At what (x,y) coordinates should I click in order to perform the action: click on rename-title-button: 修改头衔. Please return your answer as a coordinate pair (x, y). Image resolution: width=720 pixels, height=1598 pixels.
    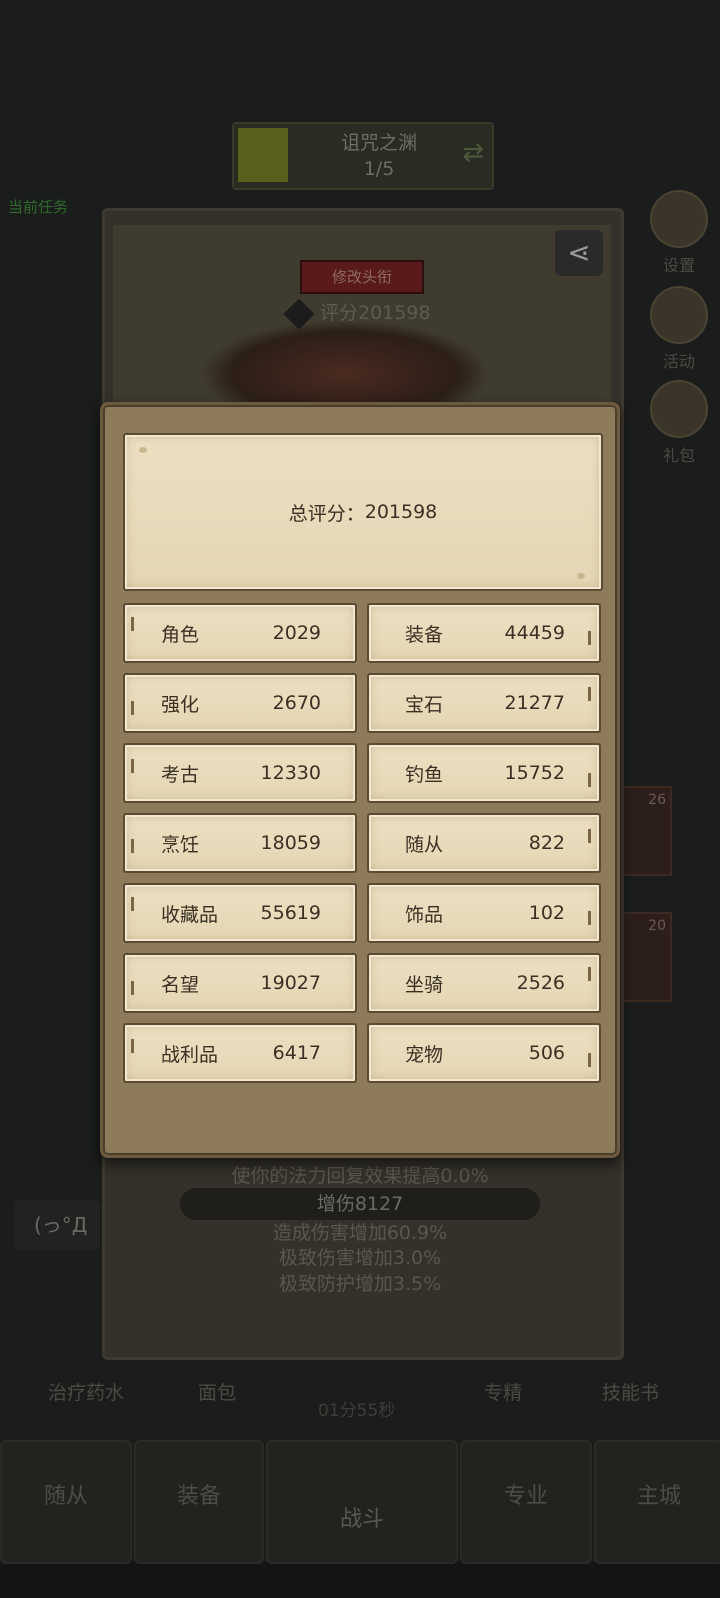
    Looking at the image, I should click on (362, 277).